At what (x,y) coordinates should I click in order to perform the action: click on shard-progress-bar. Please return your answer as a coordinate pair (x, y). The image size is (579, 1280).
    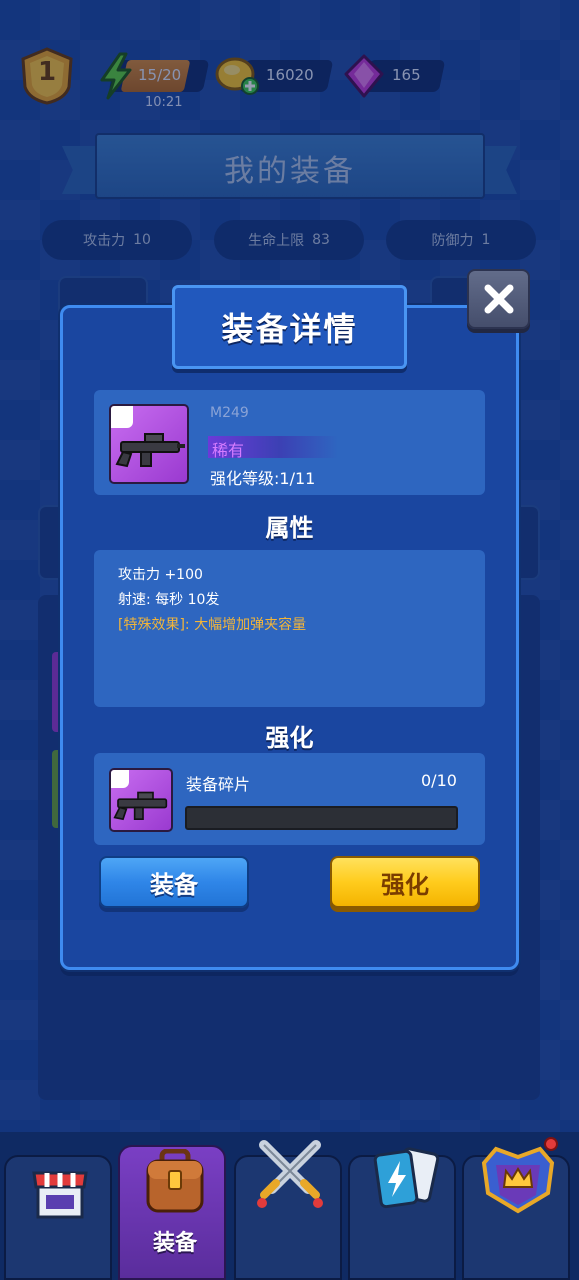
    Looking at the image, I should click on (321, 818).